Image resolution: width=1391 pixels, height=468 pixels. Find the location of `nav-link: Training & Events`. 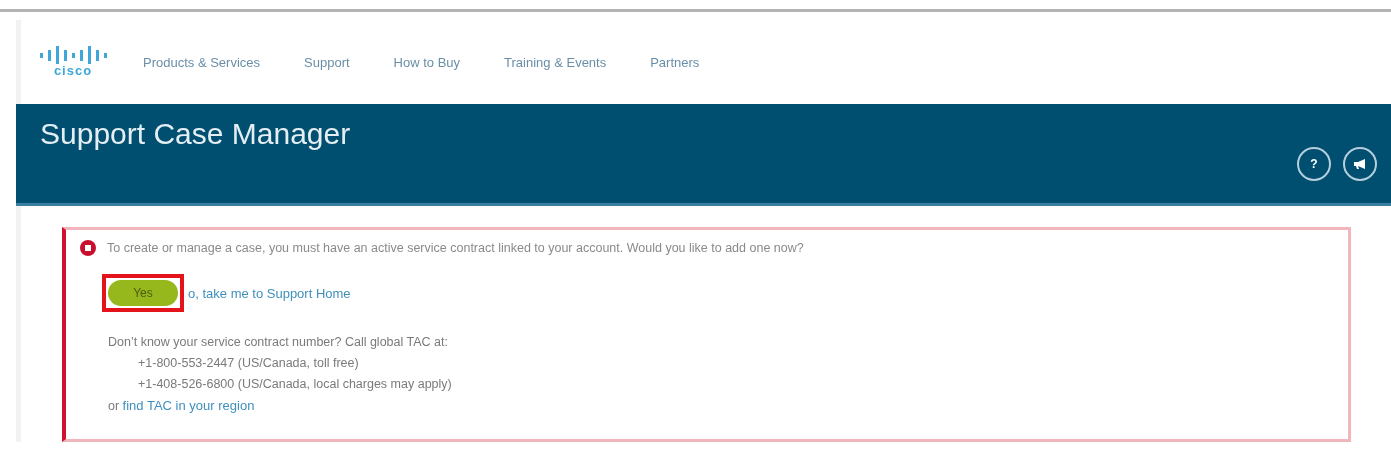

nav-link: Training & Events is located at coordinates (555, 62).